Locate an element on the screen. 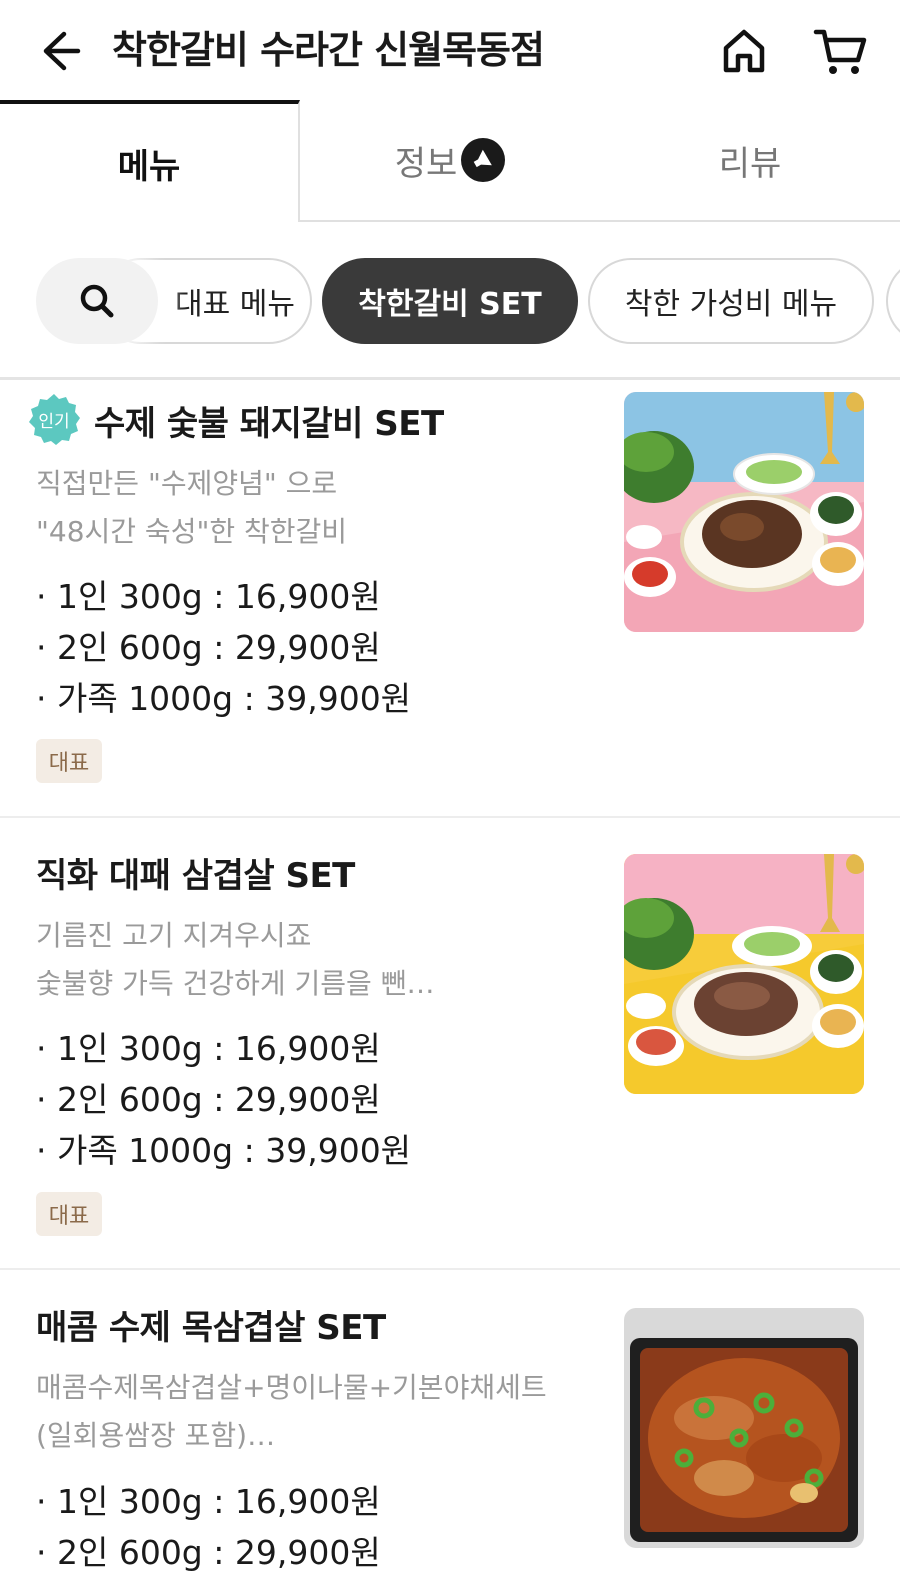 Image resolution: width=900 pixels, height=1573 pixels. item-title: 매콤 수제 목삼겹살 SET is located at coordinates (211, 1328).